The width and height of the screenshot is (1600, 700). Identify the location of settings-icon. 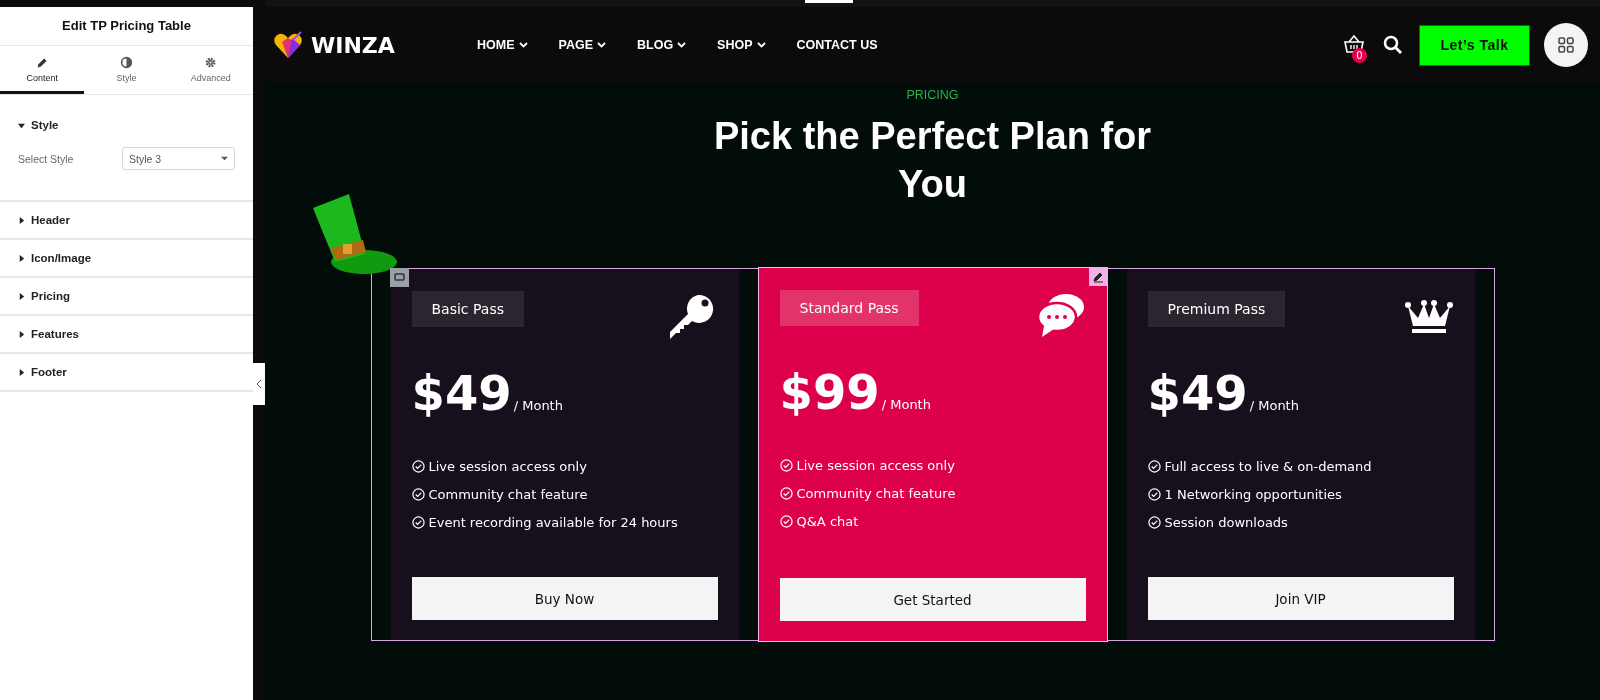
(211, 62).